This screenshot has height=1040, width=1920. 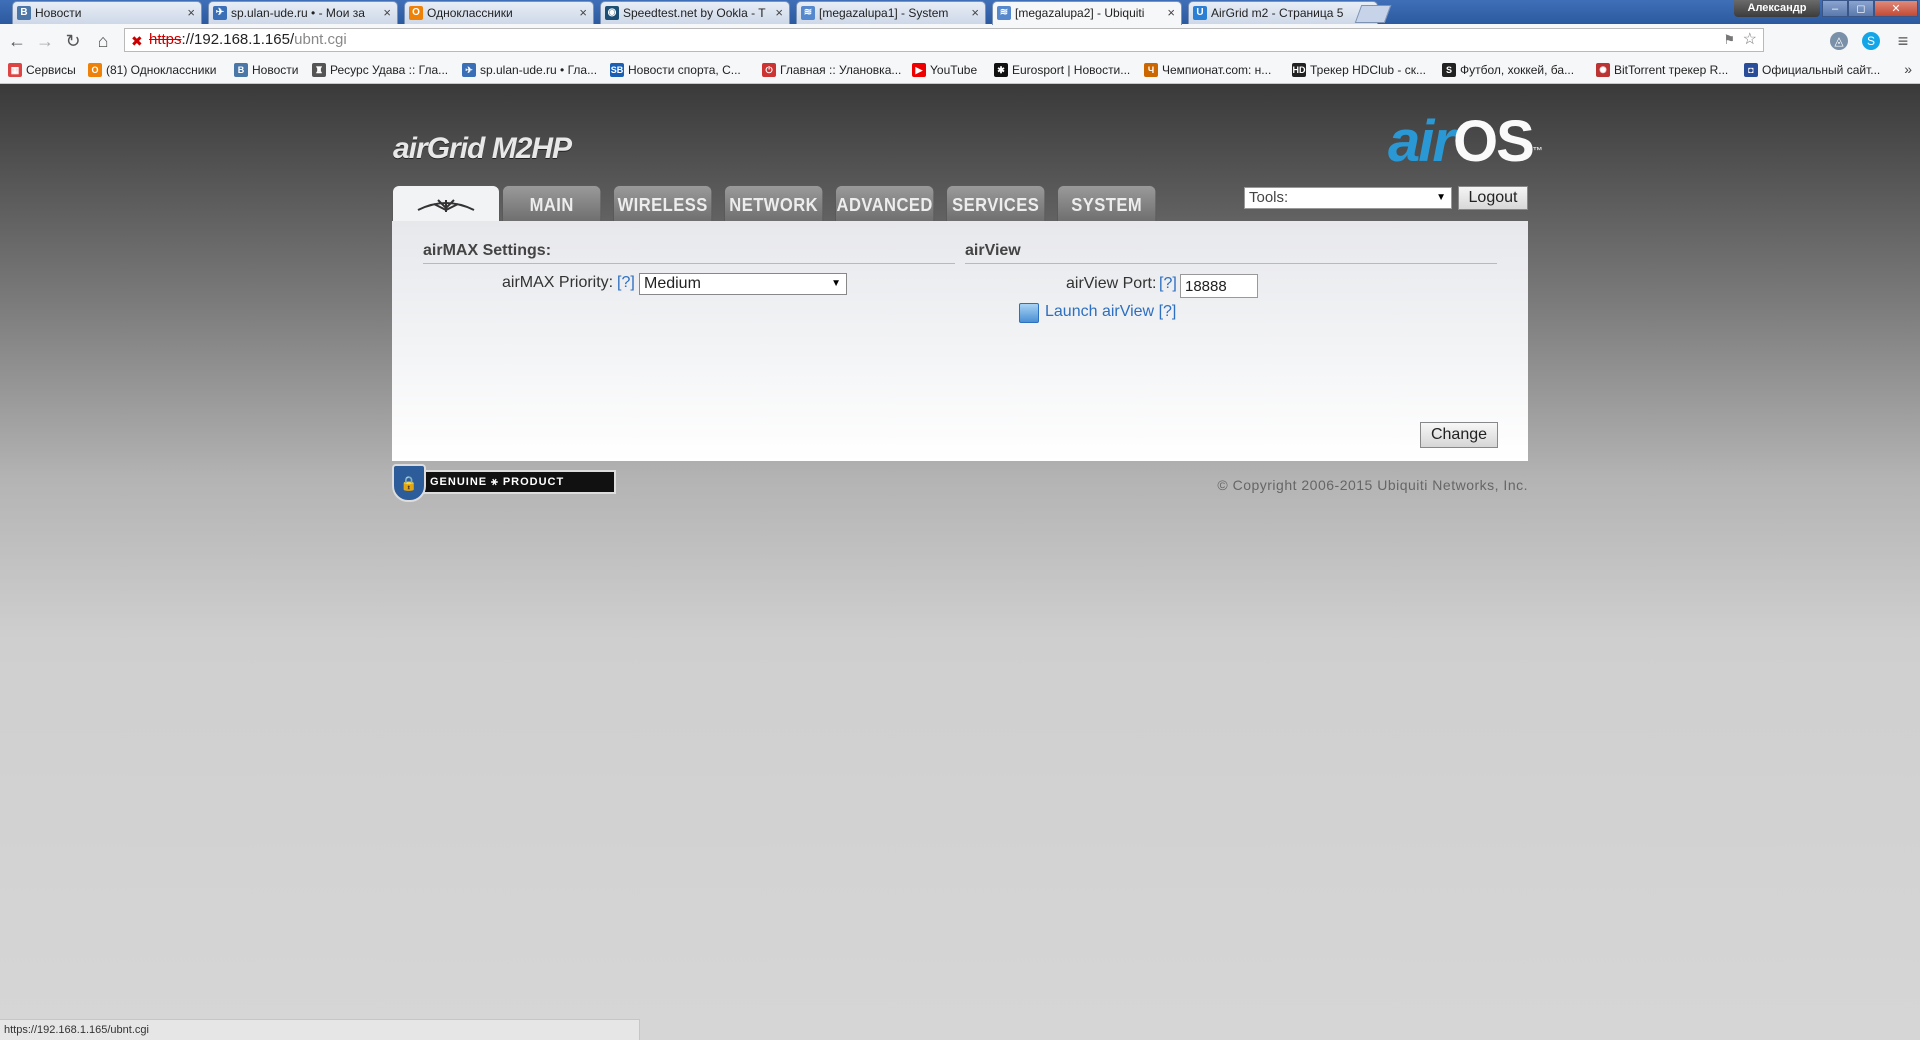 I want to click on browser-tab-title: [megazalupa2] - Ubiquiti, so click(x=1080, y=13).